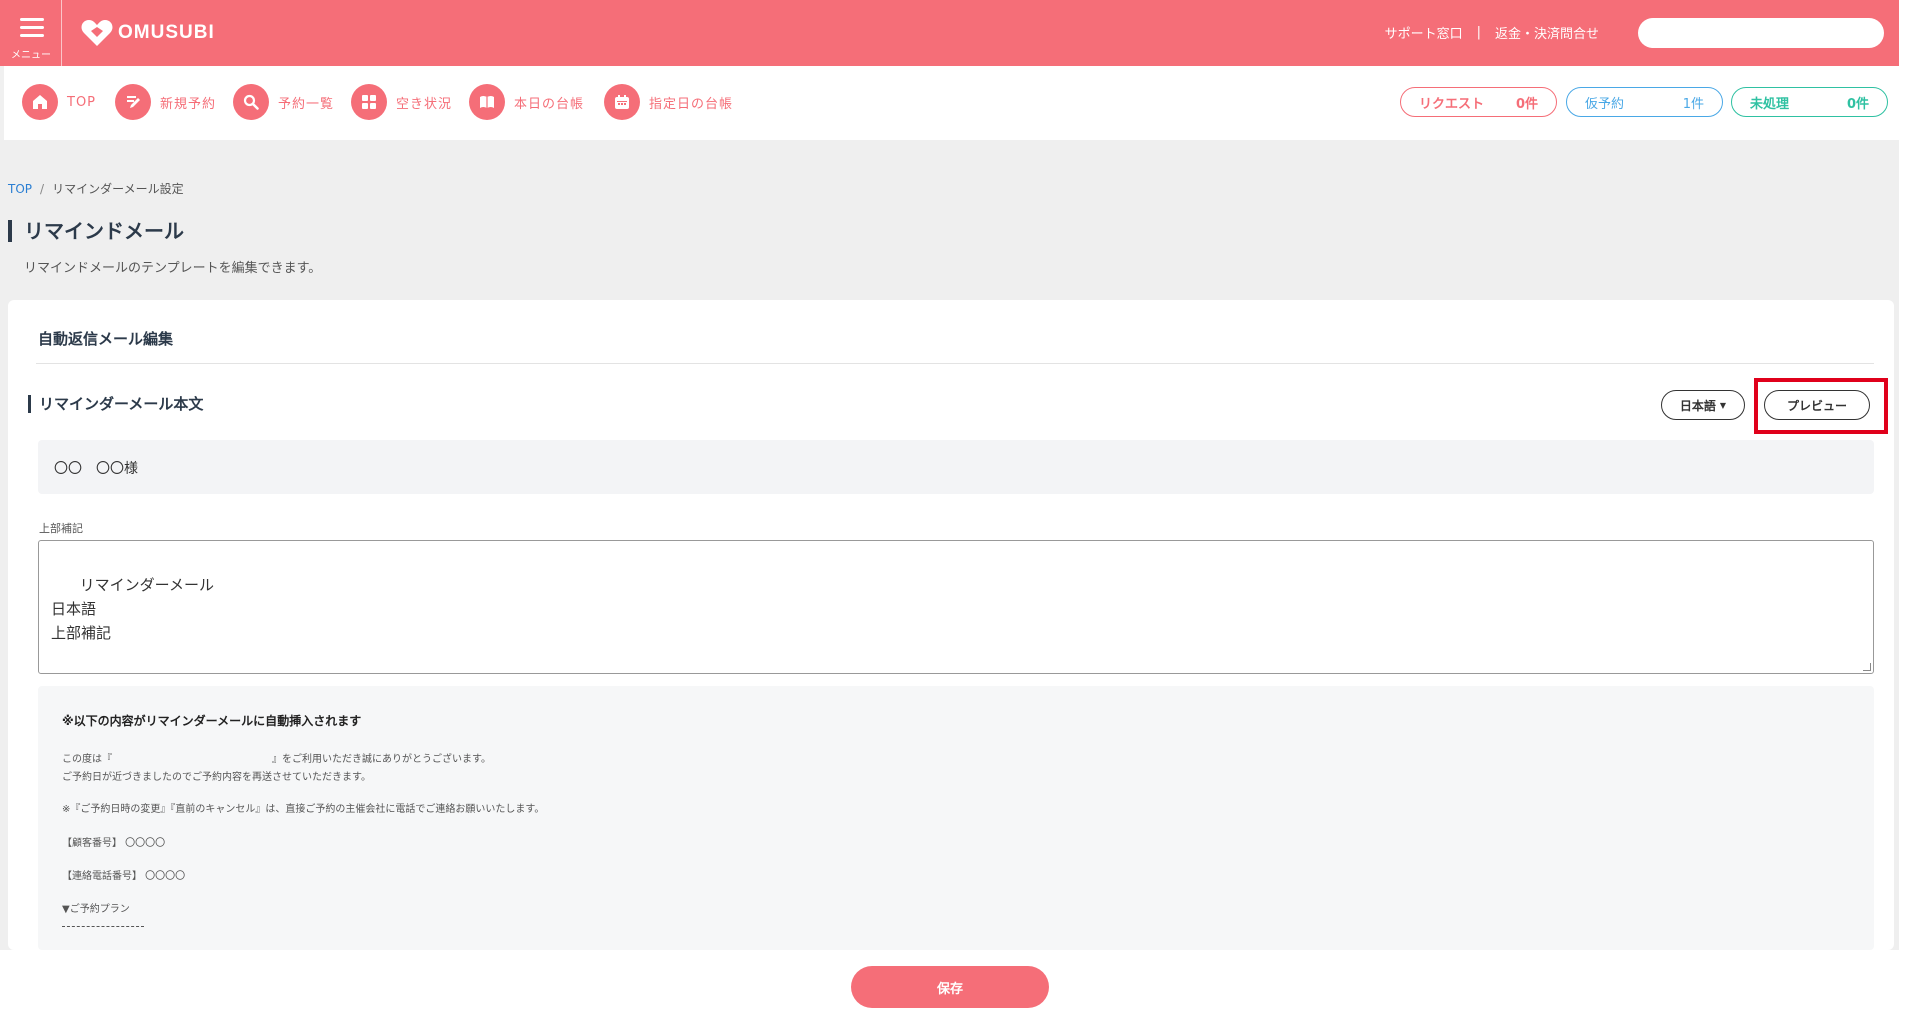 This screenshot has height=1024, width=1909. I want to click on top-note-textarea: リマインダーメール 日本語 上部補記, so click(956, 607).